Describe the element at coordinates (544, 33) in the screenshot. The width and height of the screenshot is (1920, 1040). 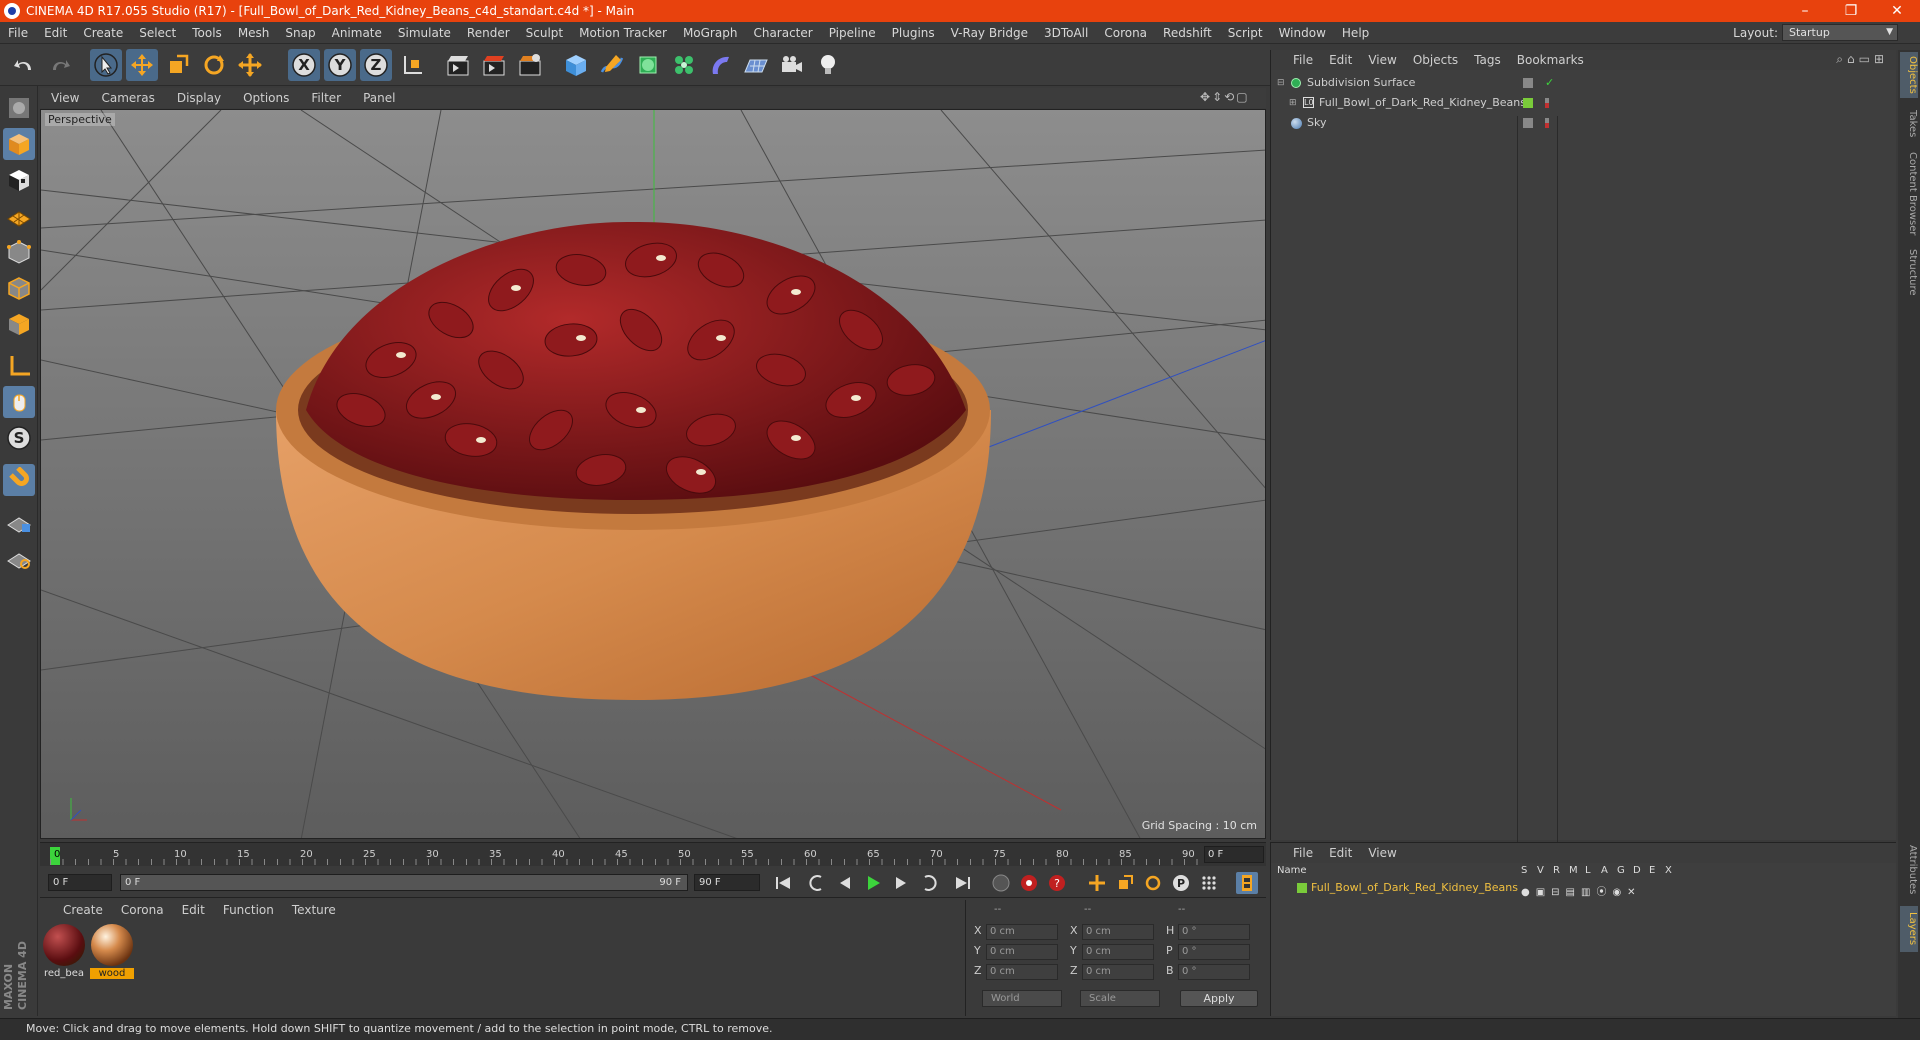
I see `menu-sculpt: Sculpt` at that location.